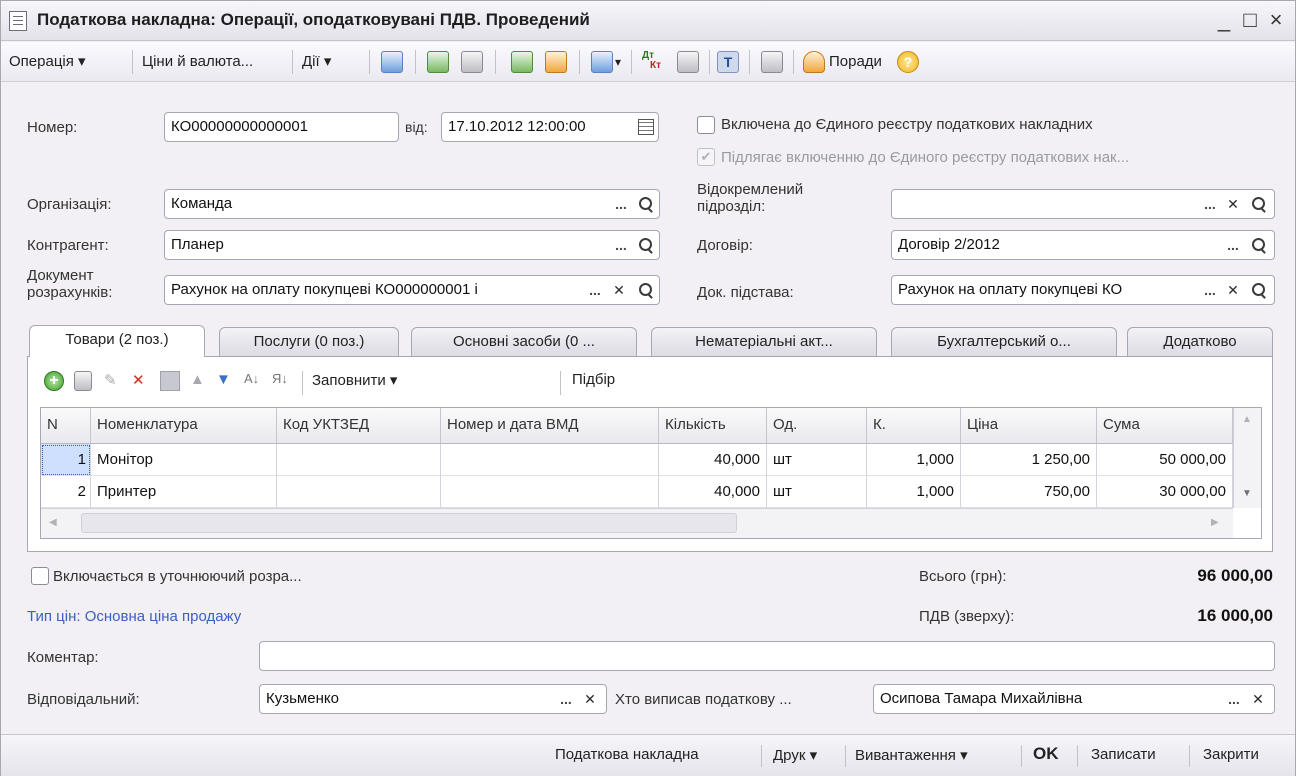  I want to click on scroll-thumb, so click(409, 523).